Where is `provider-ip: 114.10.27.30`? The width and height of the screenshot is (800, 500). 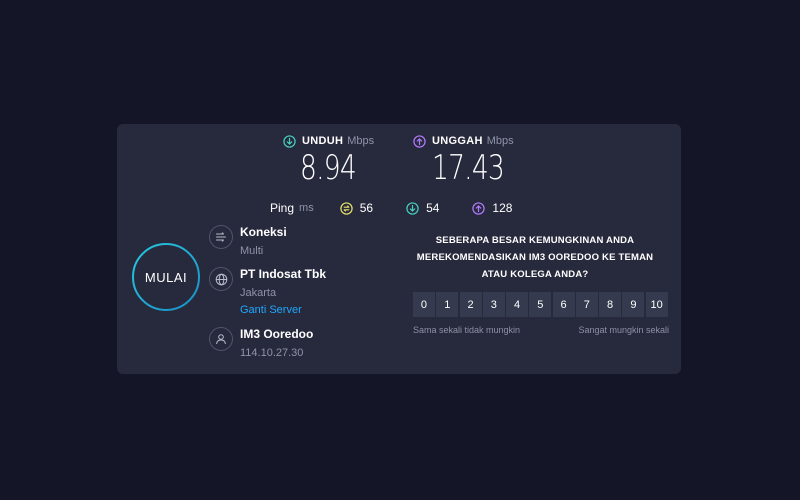 provider-ip: 114.10.27.30 is located at coordinates (272, 353).